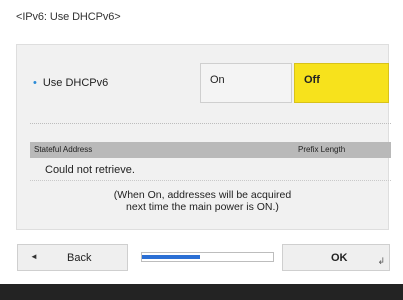 The image size is (403, 300). I want to click on note-line-1: (When On, addresses will be acquired, so click(202, 195).